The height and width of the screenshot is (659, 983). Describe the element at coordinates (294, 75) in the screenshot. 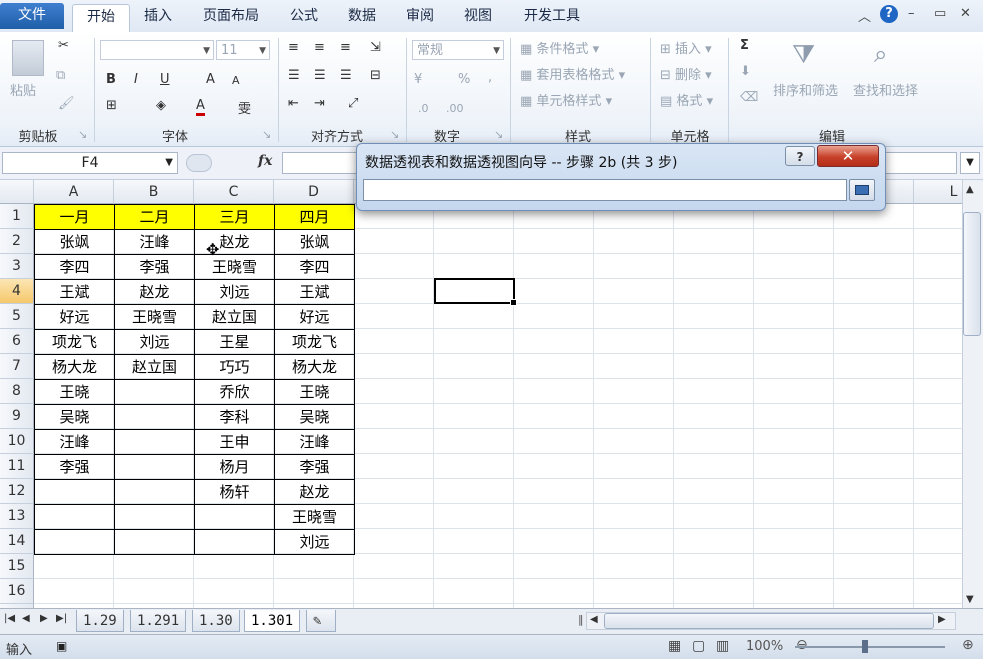

I see `align-left-icon: ☰` at that location.